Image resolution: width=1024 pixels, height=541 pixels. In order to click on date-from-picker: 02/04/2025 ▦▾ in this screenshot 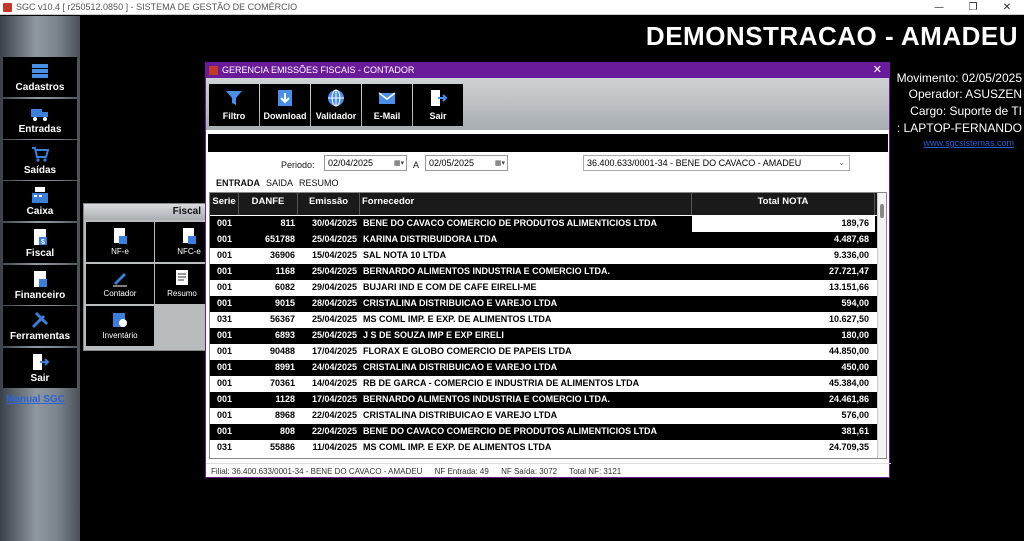, I will do `click(365, 163)`.